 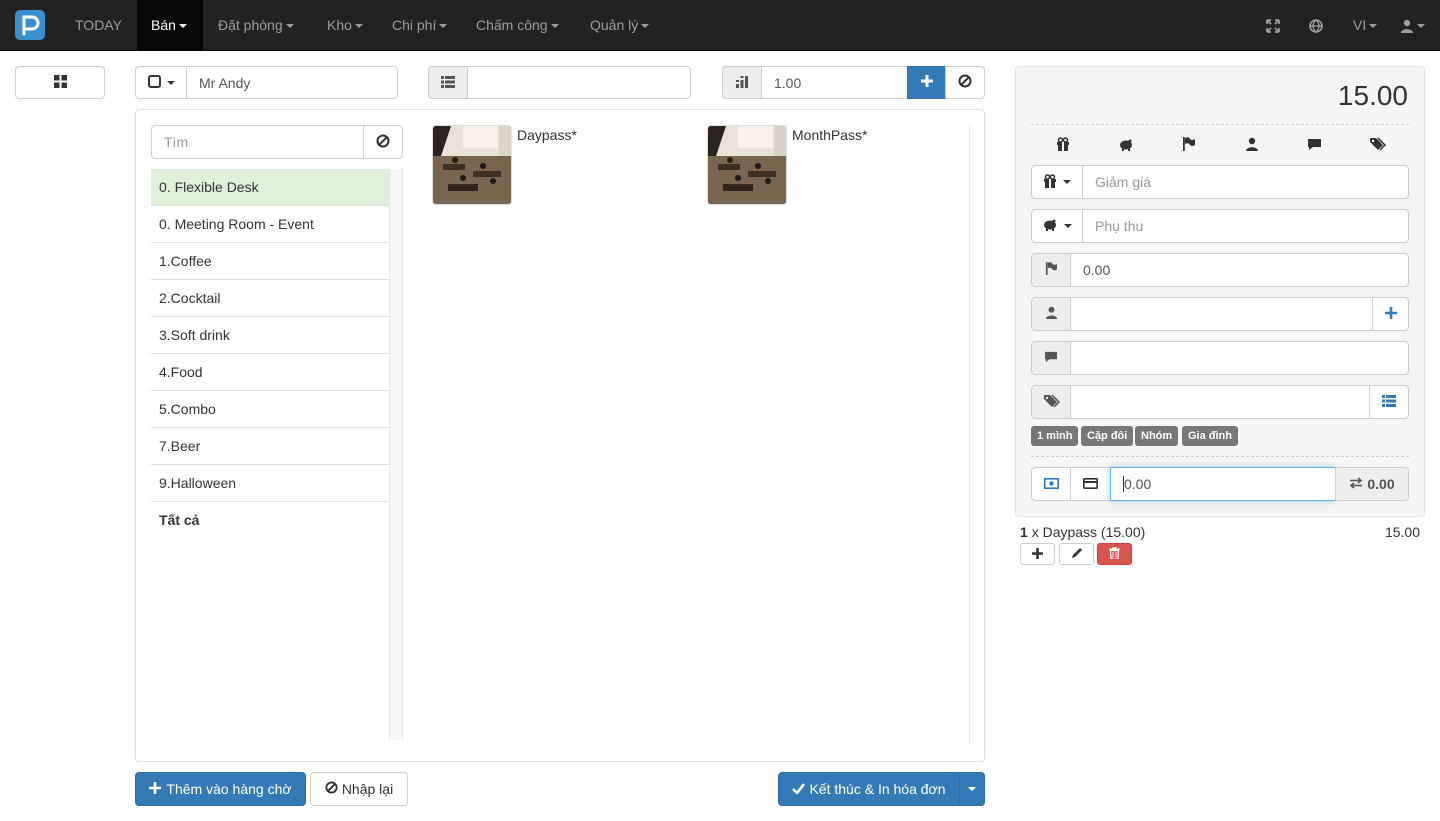 I want to click on tag-badge: 1 mình, so click(x=1055, y=436).